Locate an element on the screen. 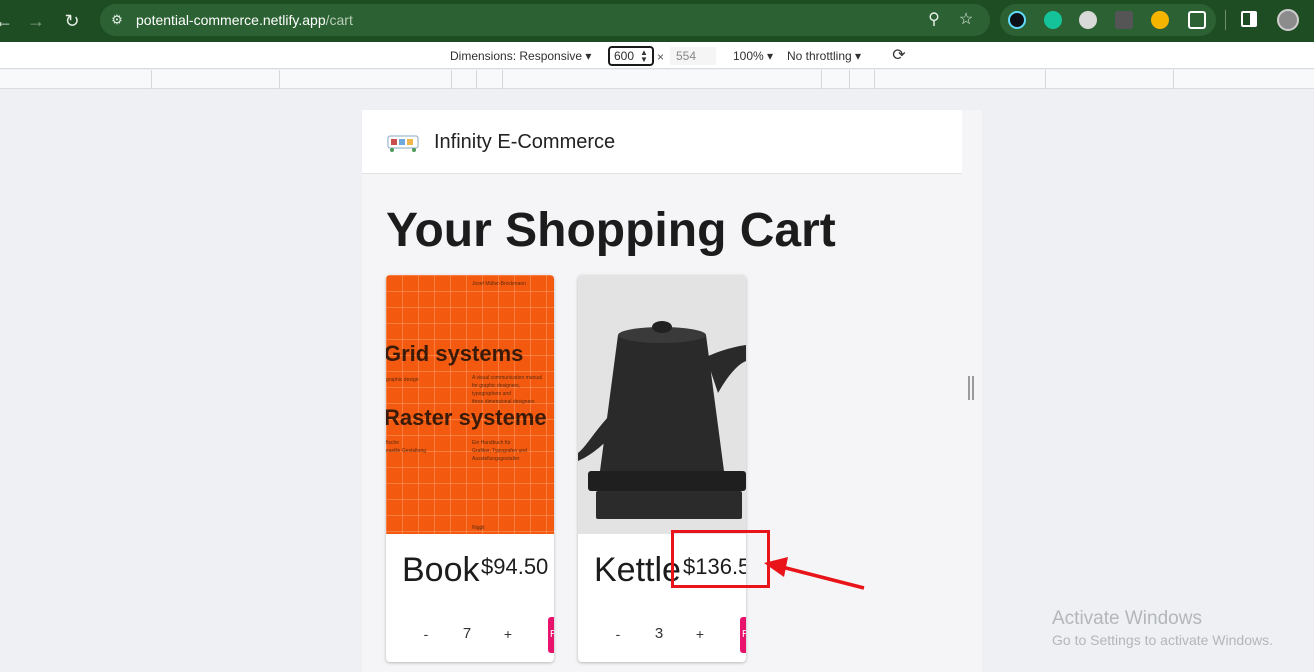 This screenshot has width=1314, height=672. width-input: 600 ▲ ▼ is located at coordinates (631, 56).